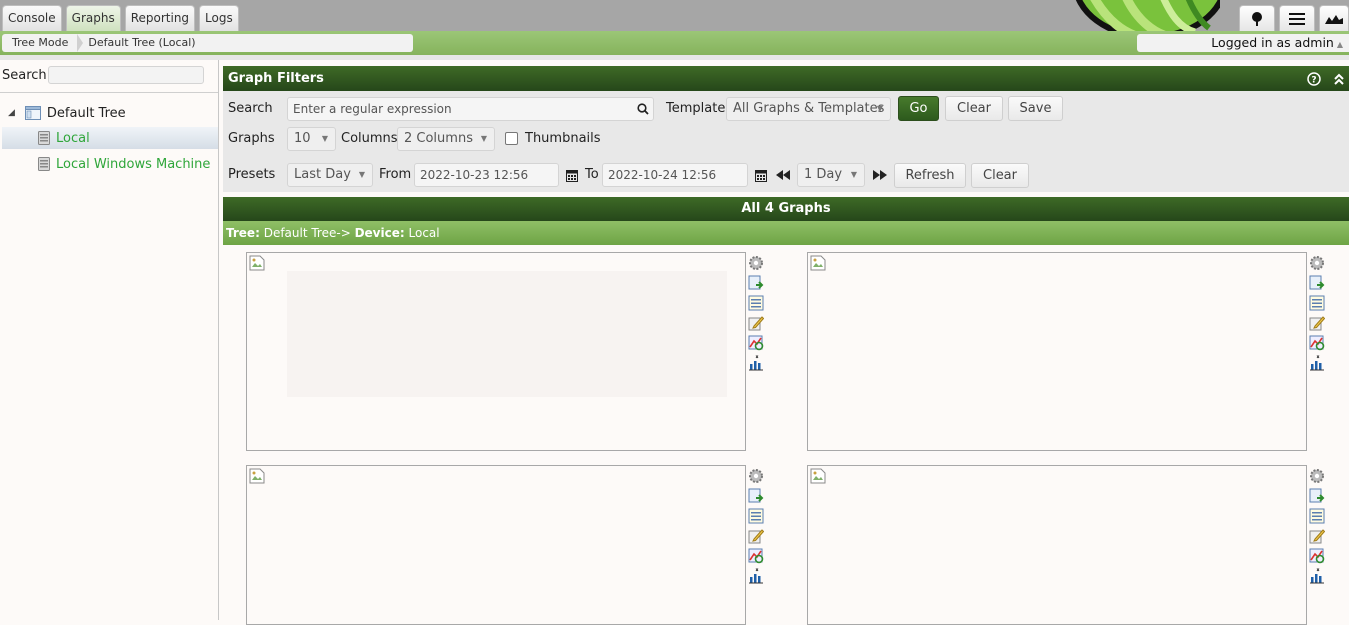 The image size is (1349, 625). I want to click on tree-root-default-tree: ◢ Default Tree, so click(67, 113).